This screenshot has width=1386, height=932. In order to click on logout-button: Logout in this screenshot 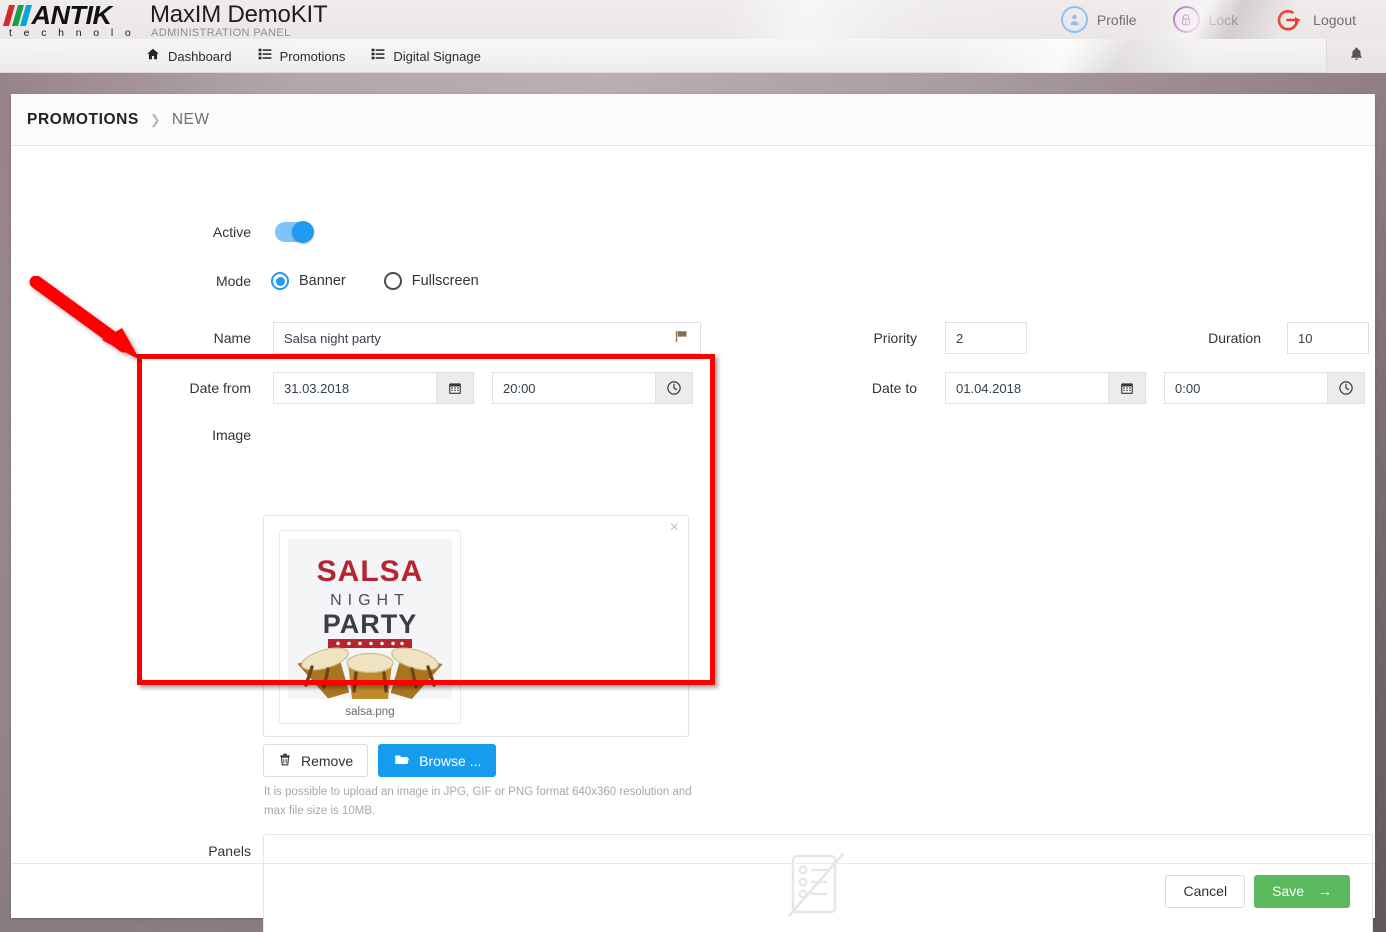, I will do `click(1315, 20)`.